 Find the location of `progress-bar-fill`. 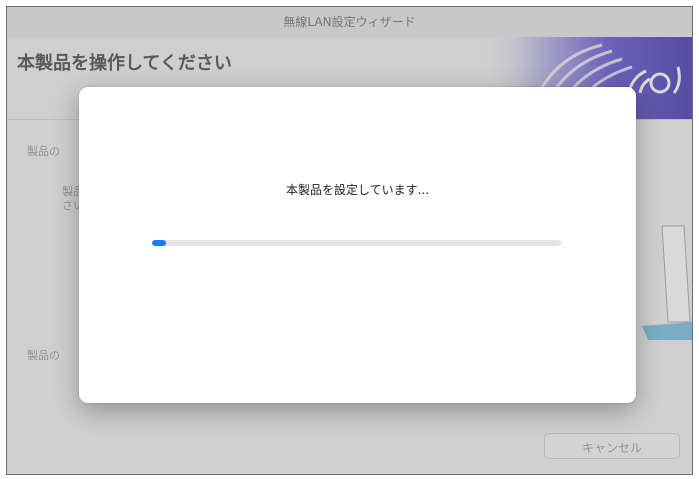

progress-bar-fill is located at coordinates (159, 243).